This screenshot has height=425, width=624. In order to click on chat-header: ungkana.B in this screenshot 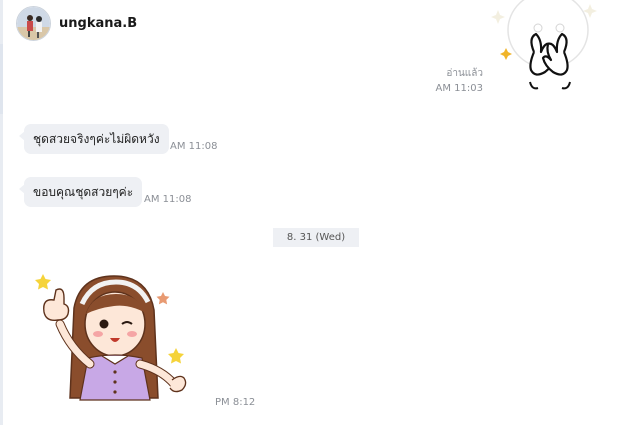, I will do `click(76, 23)`.